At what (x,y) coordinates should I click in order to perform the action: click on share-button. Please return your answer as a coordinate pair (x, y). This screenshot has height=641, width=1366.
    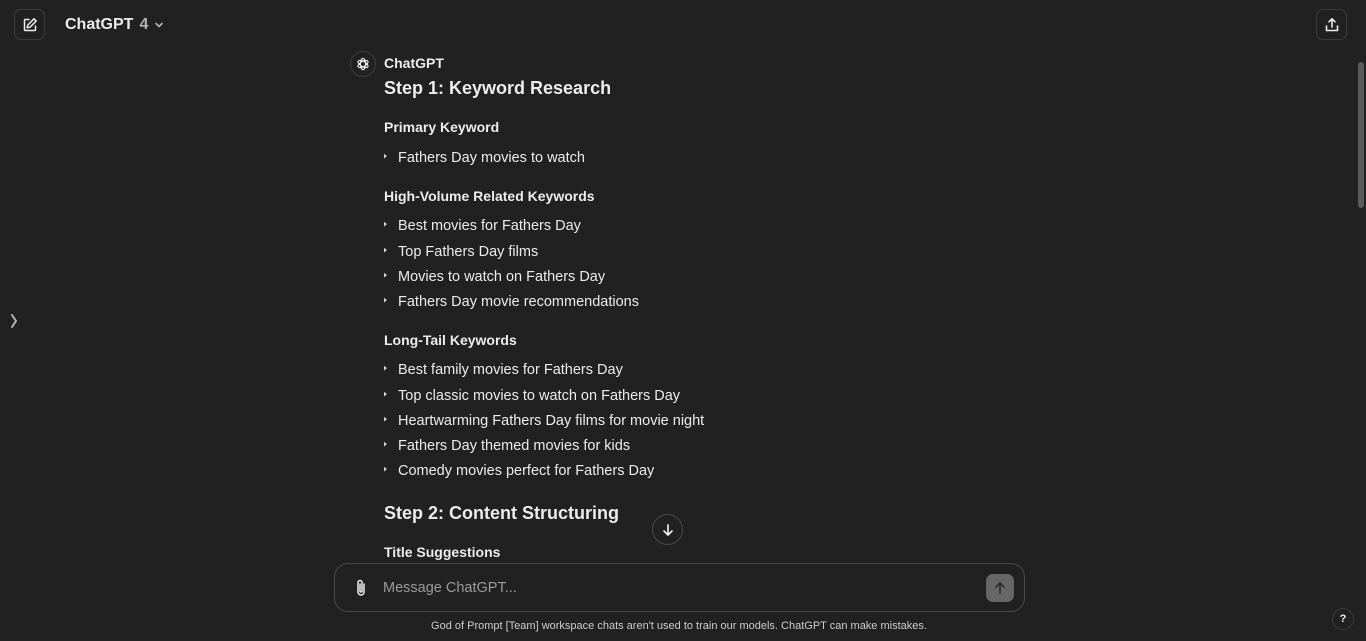
    Looking at the image, I should click on (1331, 24).